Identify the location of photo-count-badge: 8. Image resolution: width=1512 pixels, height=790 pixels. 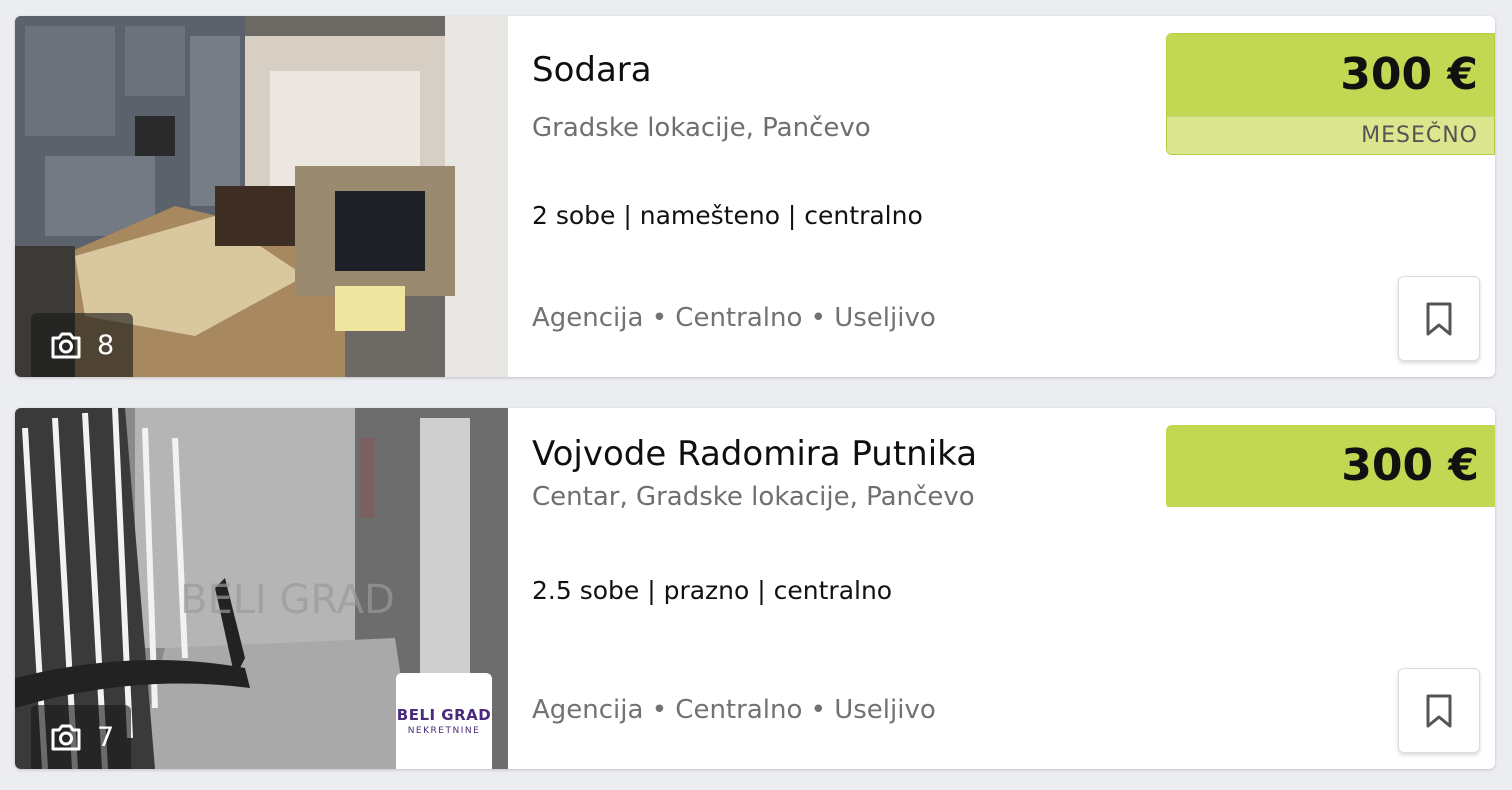
(82, 345).